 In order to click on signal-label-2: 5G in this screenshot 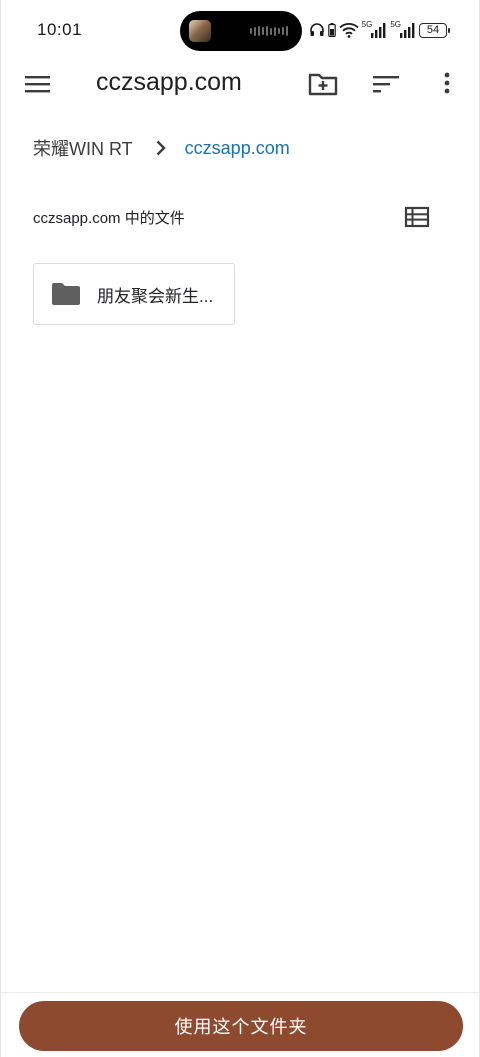, I will do `click(395, 24)`.